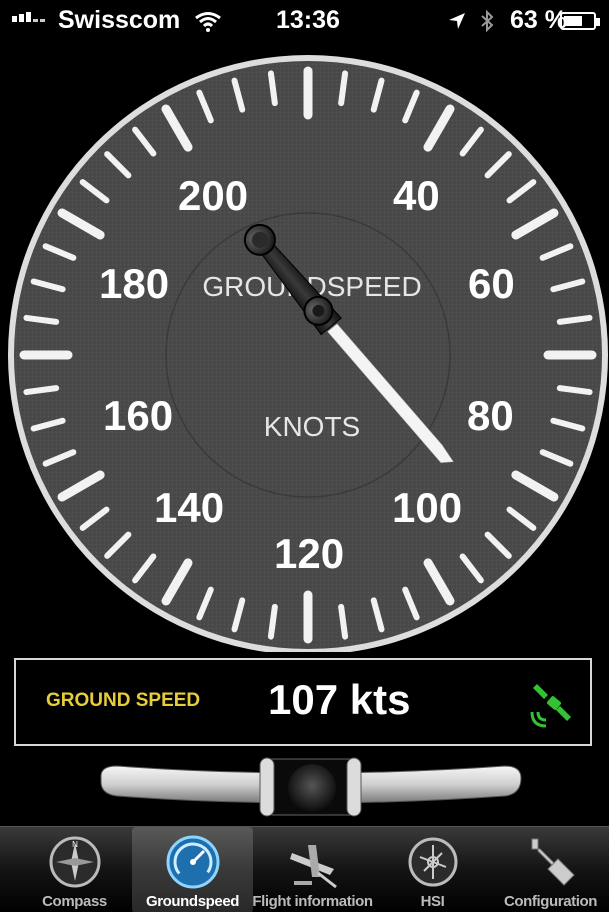 This screenshot has width=609, height=912. What do you see at coordinates (553, 862) in the screenshot?
I see `wrench-icon` at bounding box center [553, 862].